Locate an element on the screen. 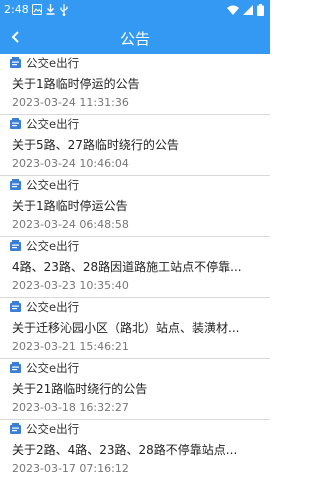 Image resolution: width=320 pixels, height=480 pixels. notice-date: 2023-03-17 07:16:12 is located at coordinates (70, 468).